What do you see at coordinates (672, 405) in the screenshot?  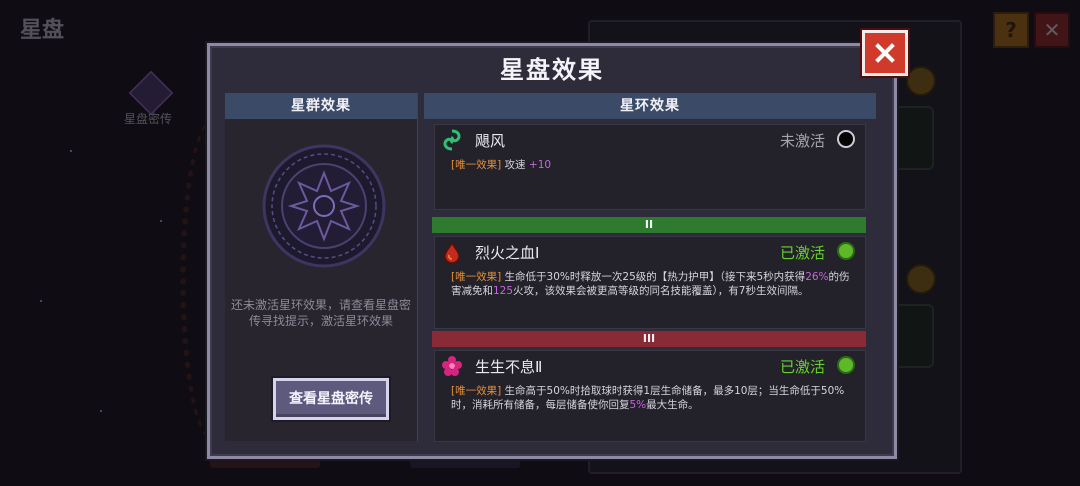 I see `effect-text: 最大生命。` at bounding box center [672, 405].